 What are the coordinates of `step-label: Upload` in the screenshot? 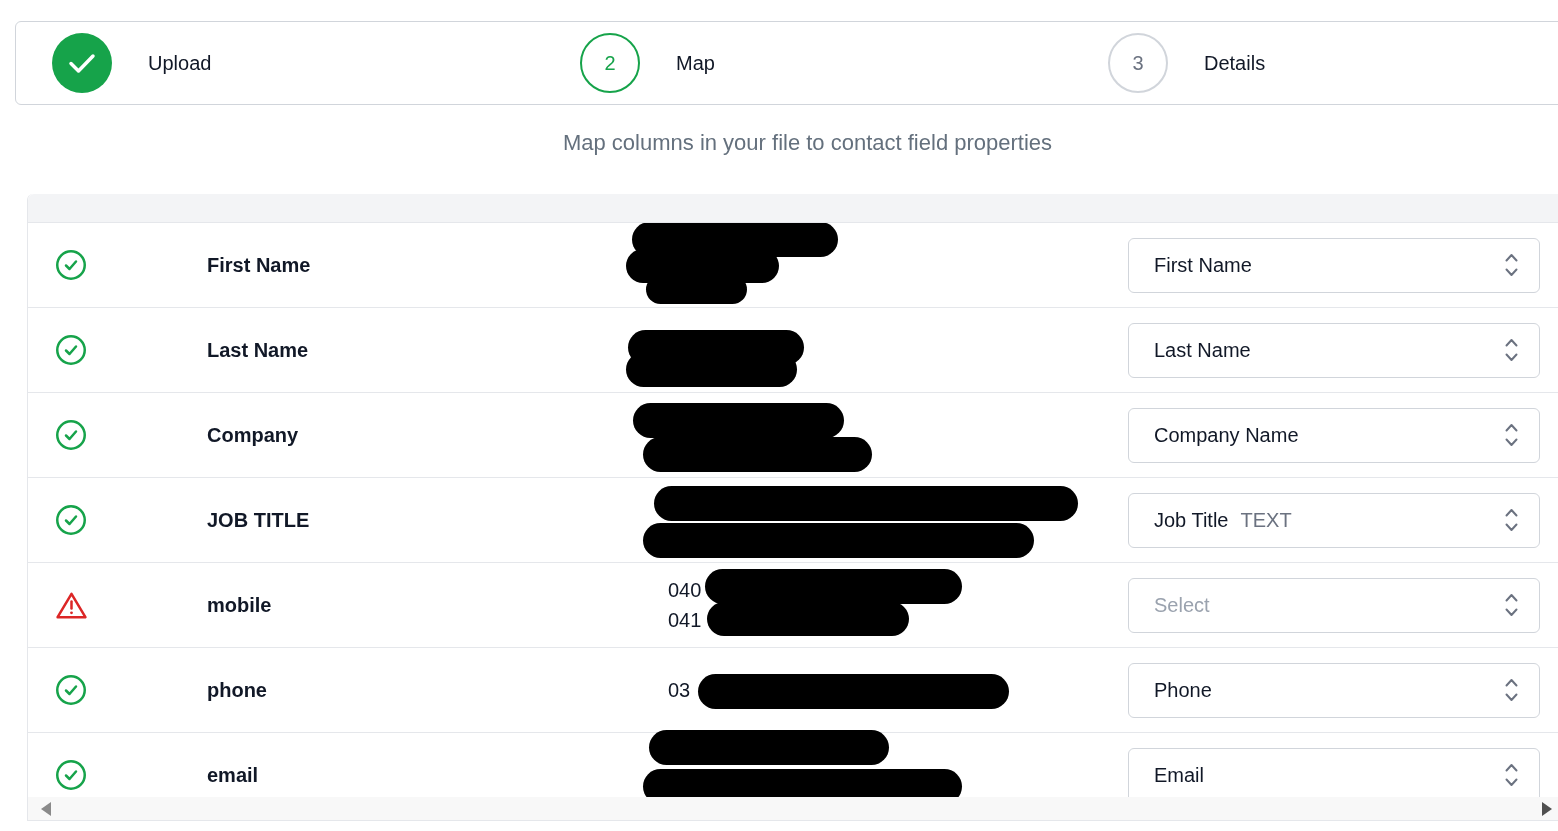 It's located at (180, 63).